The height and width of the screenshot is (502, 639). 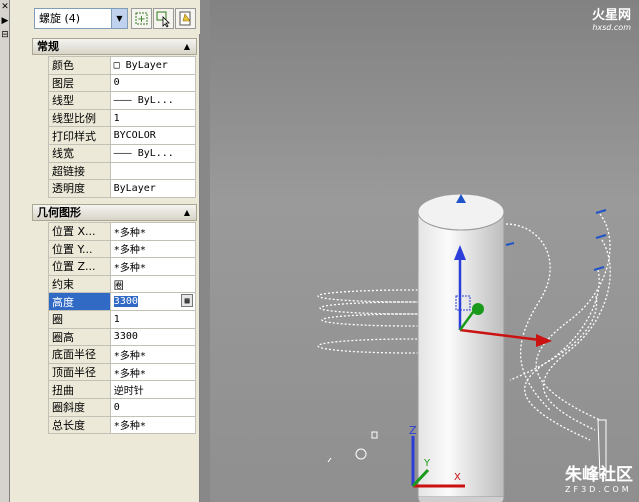 I want to click on property-row: 图层 0, so click(x=122, y=83).